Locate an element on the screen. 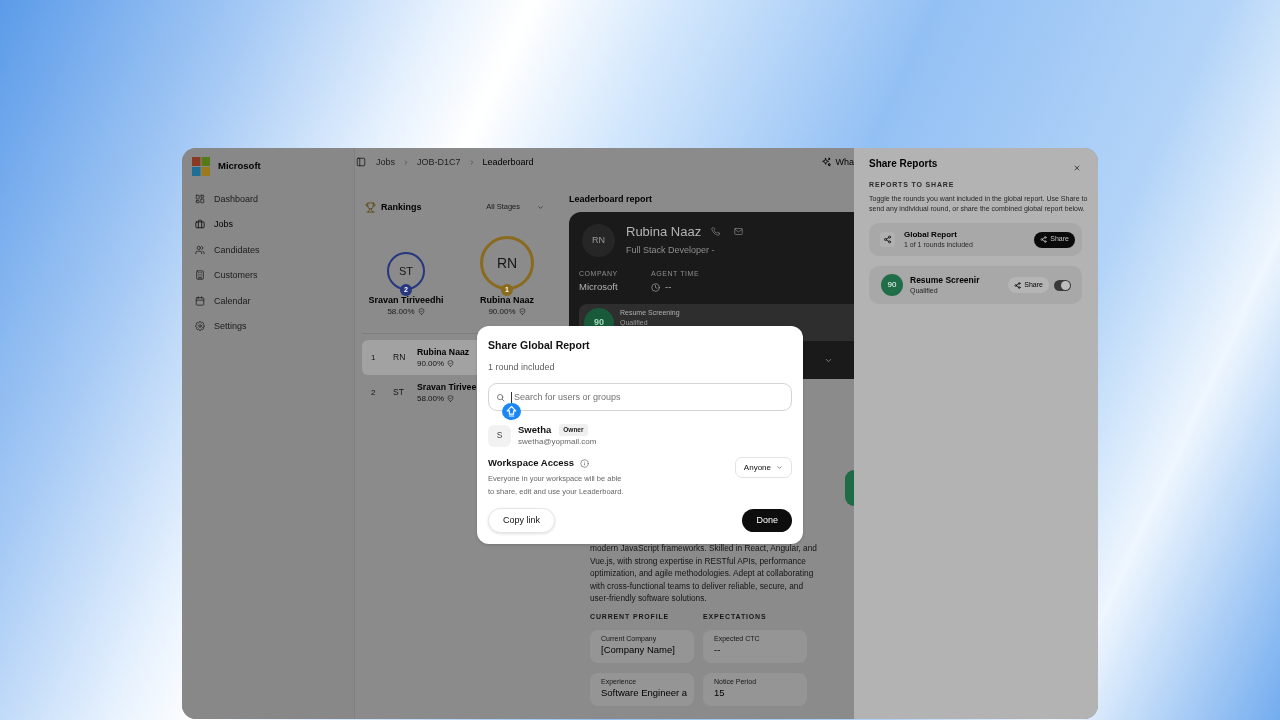 Image resolution: width=1280 pixels, height=720 pixels. breadcrumb-link: JOB-D1C7 is located at coordinates (439, 162).